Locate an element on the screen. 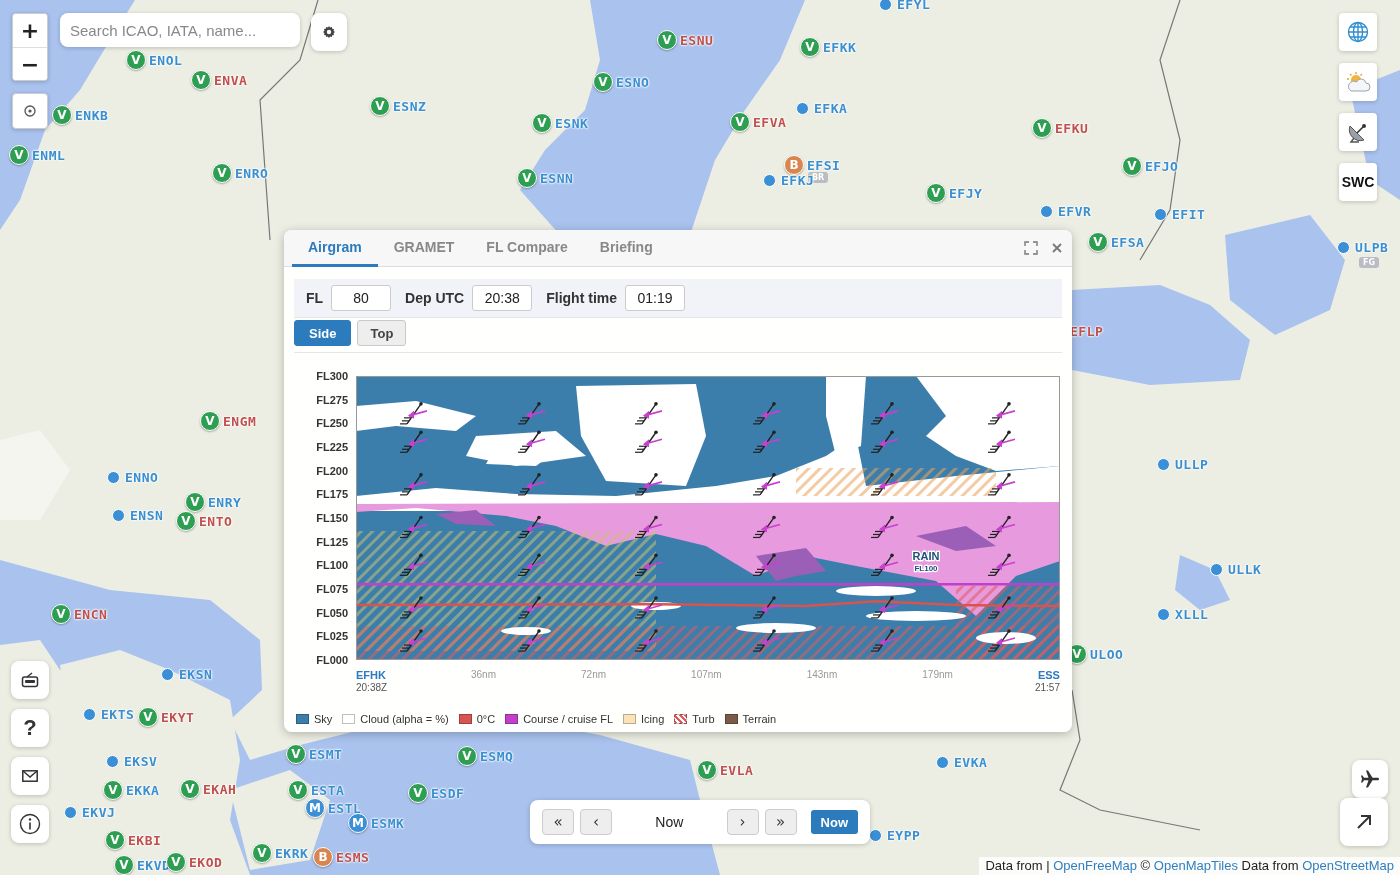 The image size is (1400, 875). view-toggle: Side is located at coordinates (323, 333).